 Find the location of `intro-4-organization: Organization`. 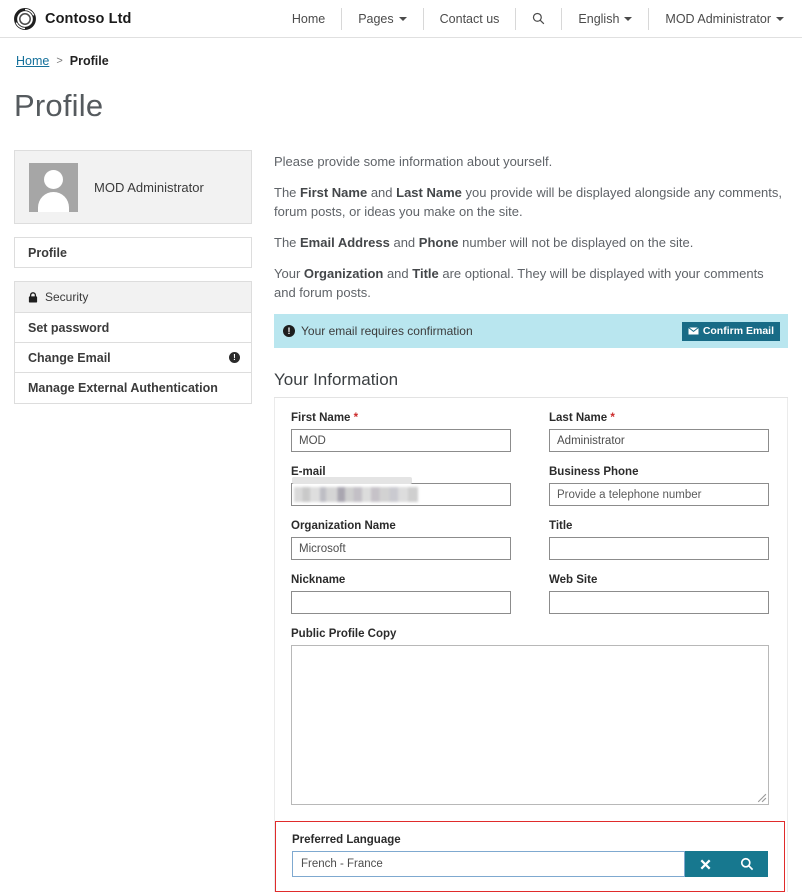

intro-4-organization: Organization is located at coordinates (343, 273).